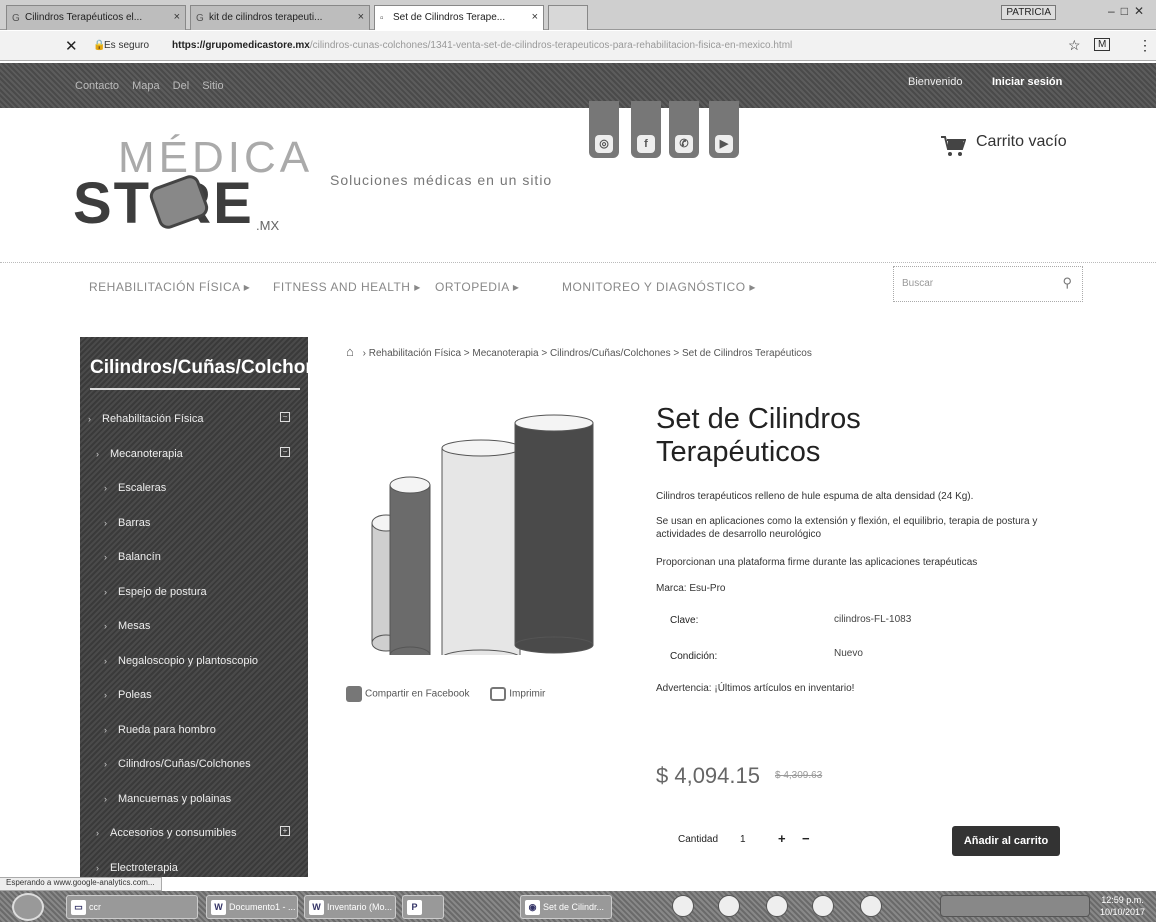 This screenshot has width=1156, height=922. I want to click on browser-tab-1: G Cilindros Terapéuticos el... ×, so click(96, 17).